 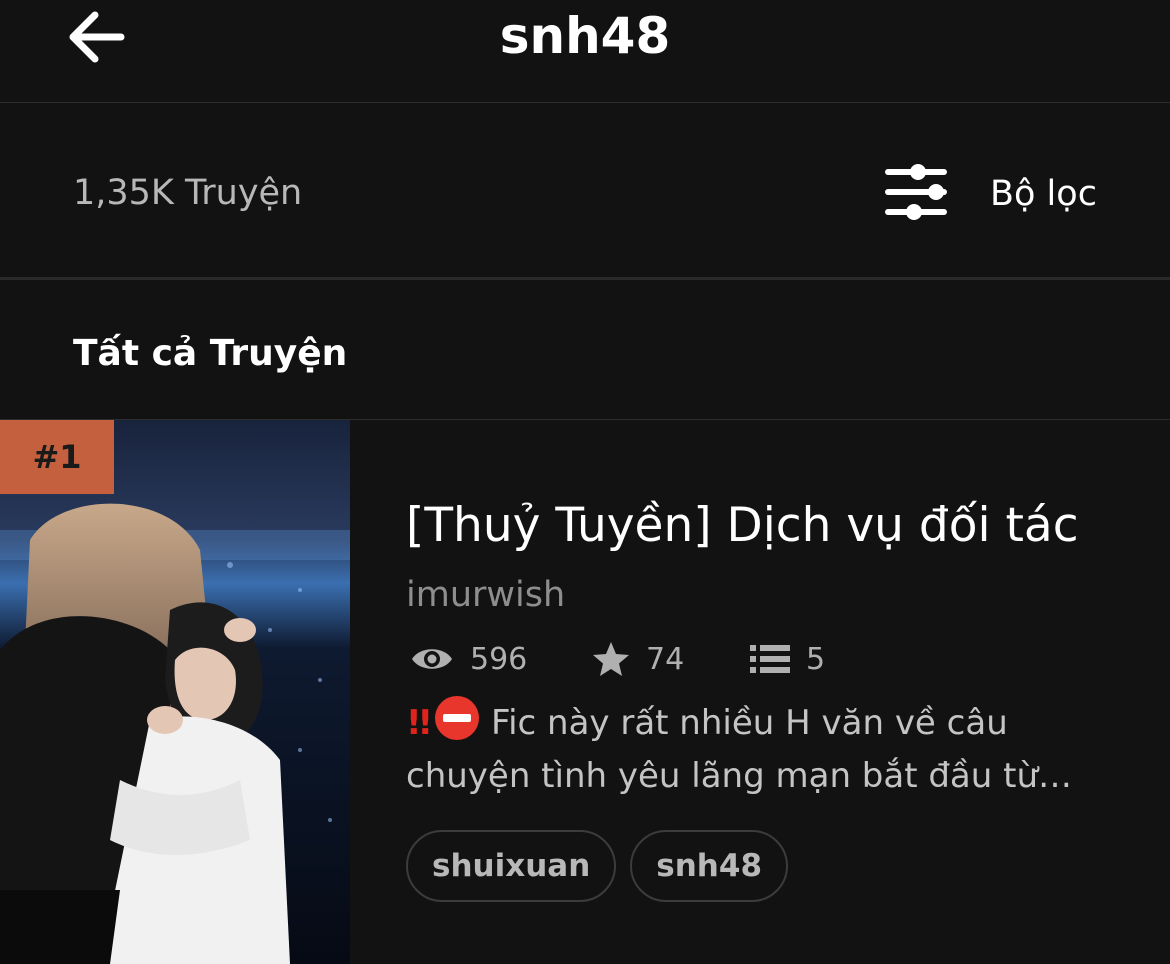 I want to click on star-icon, so click(x=611, y=659).